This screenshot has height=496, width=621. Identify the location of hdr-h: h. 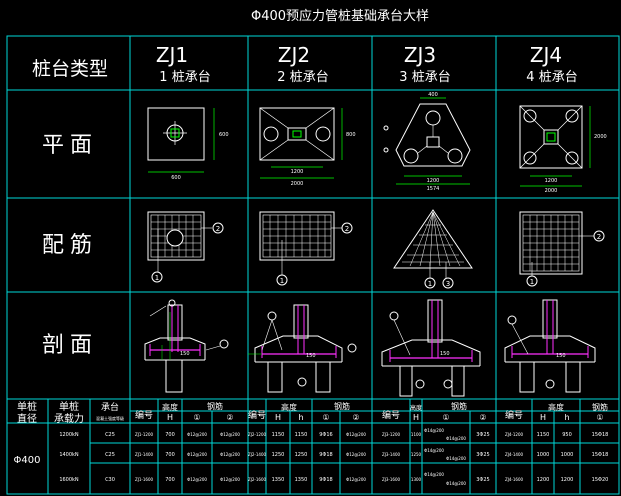
(300, 417).